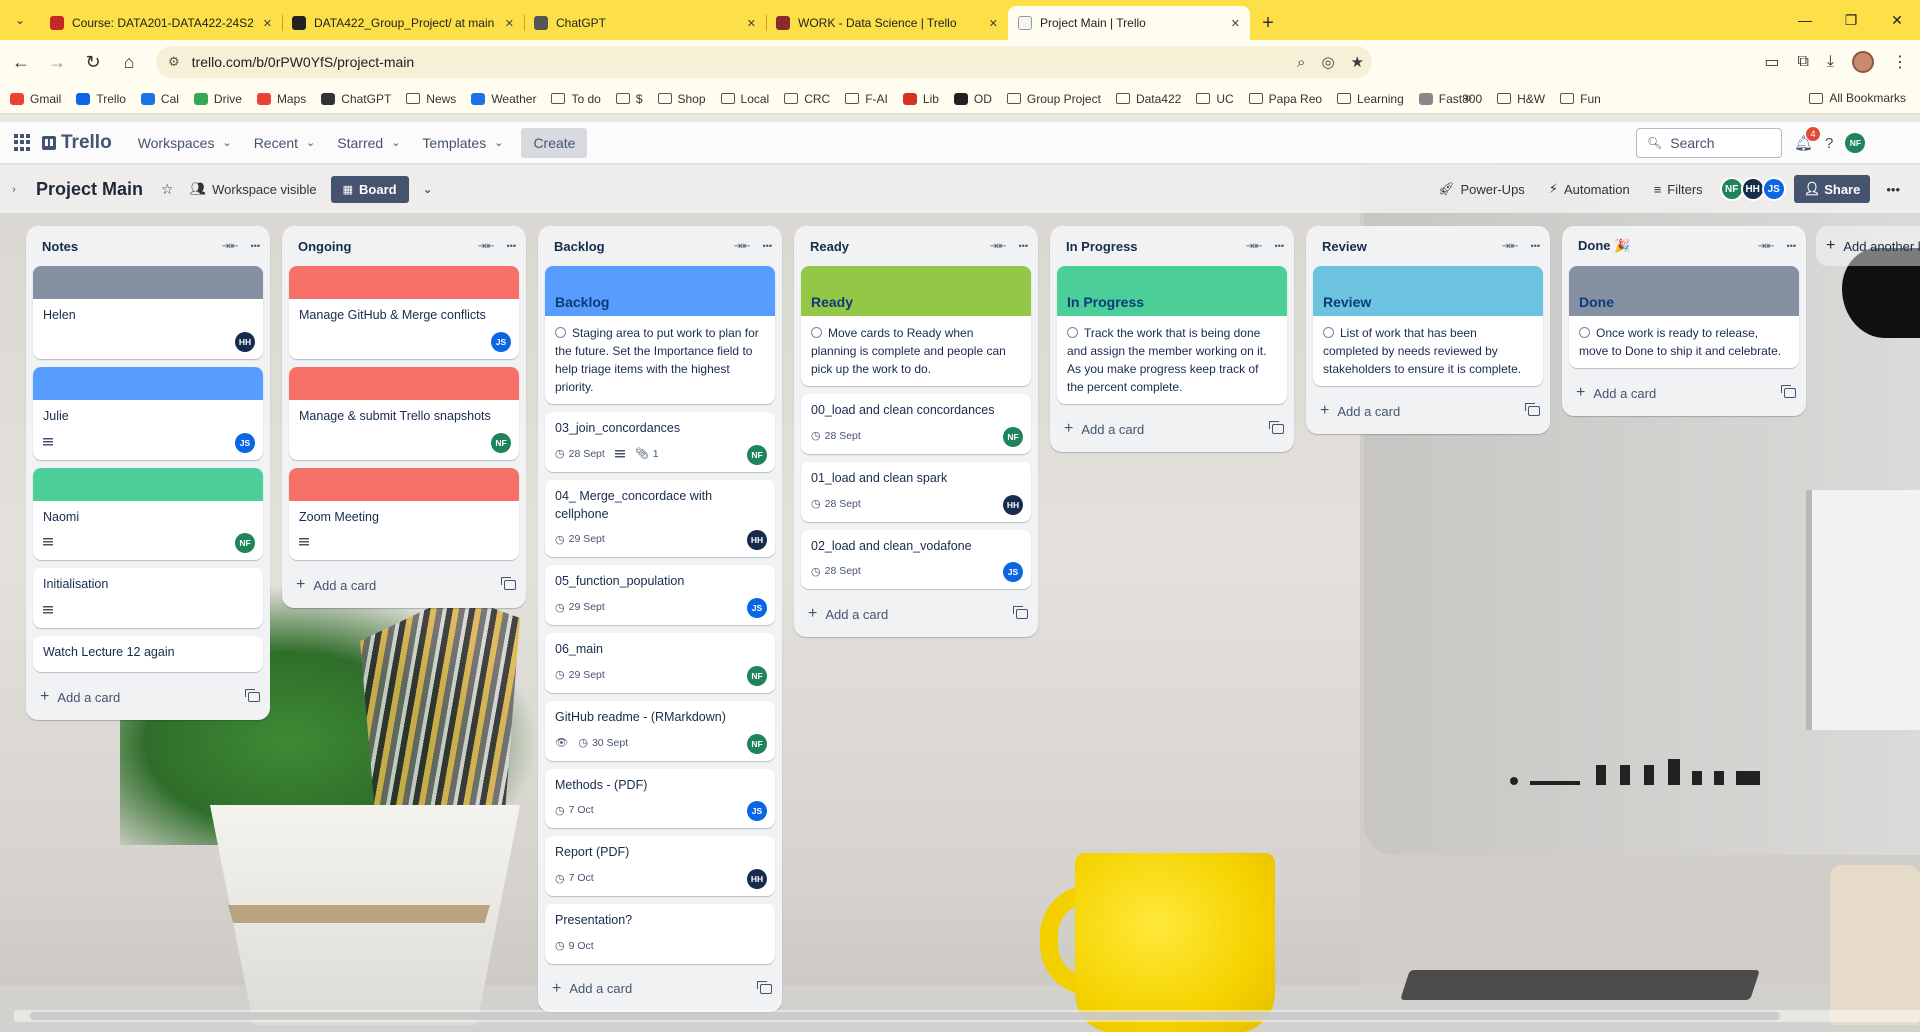 The width and height of the screenshot is (1920, 1032). What do you see at coordinates (126, 246) in the screenshot?
I see `list-title: Notes` at bounding box center [126, 246].